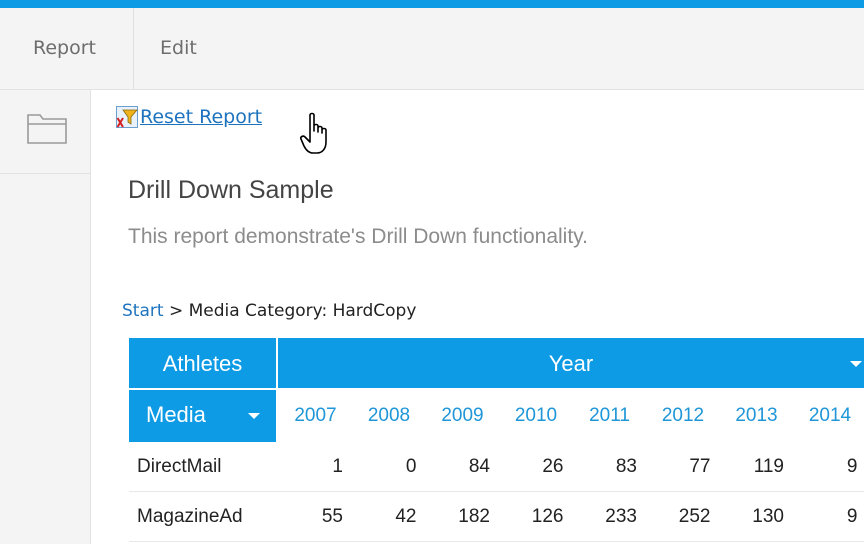 This screenshot has height=544, width=864. I want to click on year-column-header: 2012, so click(683, 416).